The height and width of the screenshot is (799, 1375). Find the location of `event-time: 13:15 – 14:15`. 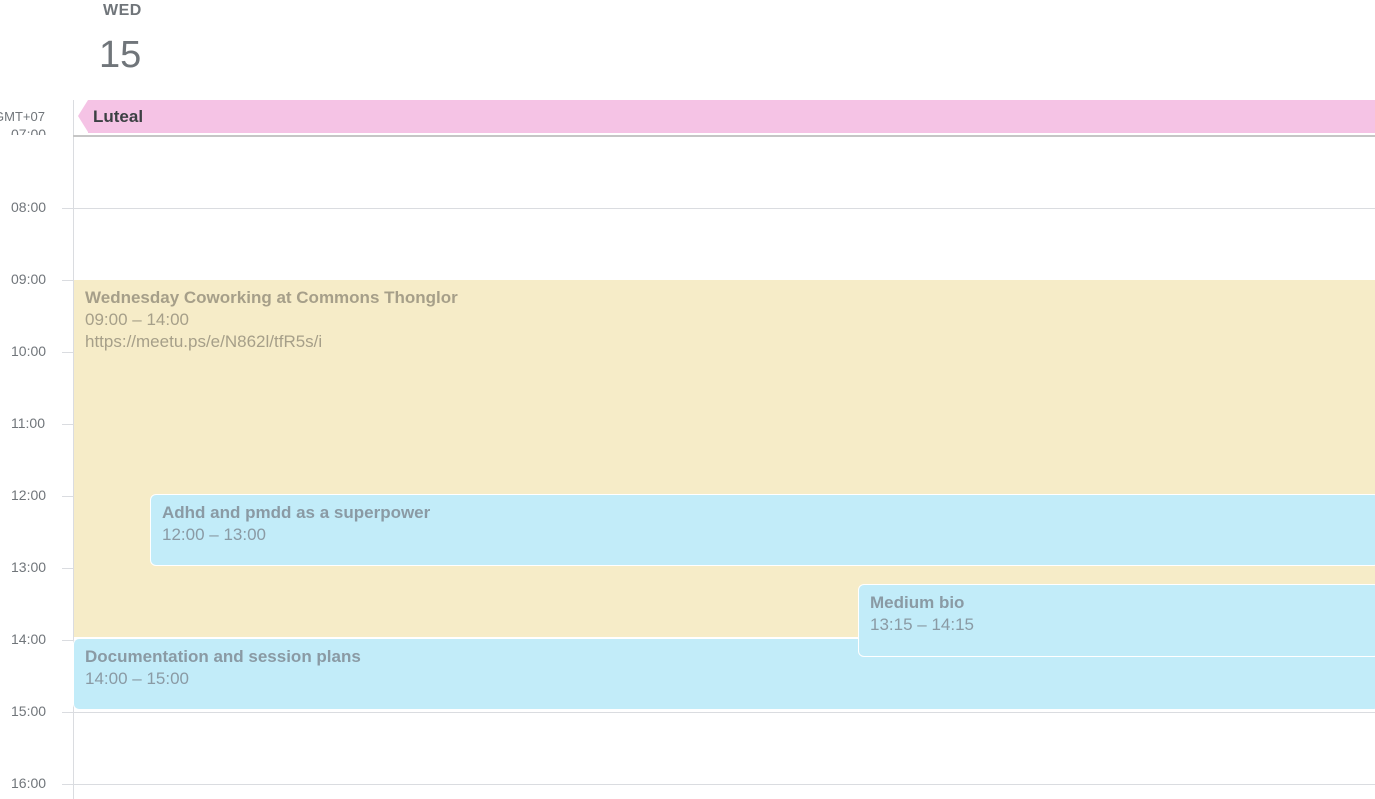

event-time: 13:15 – 14:15 is located at coordinates (922, 624).